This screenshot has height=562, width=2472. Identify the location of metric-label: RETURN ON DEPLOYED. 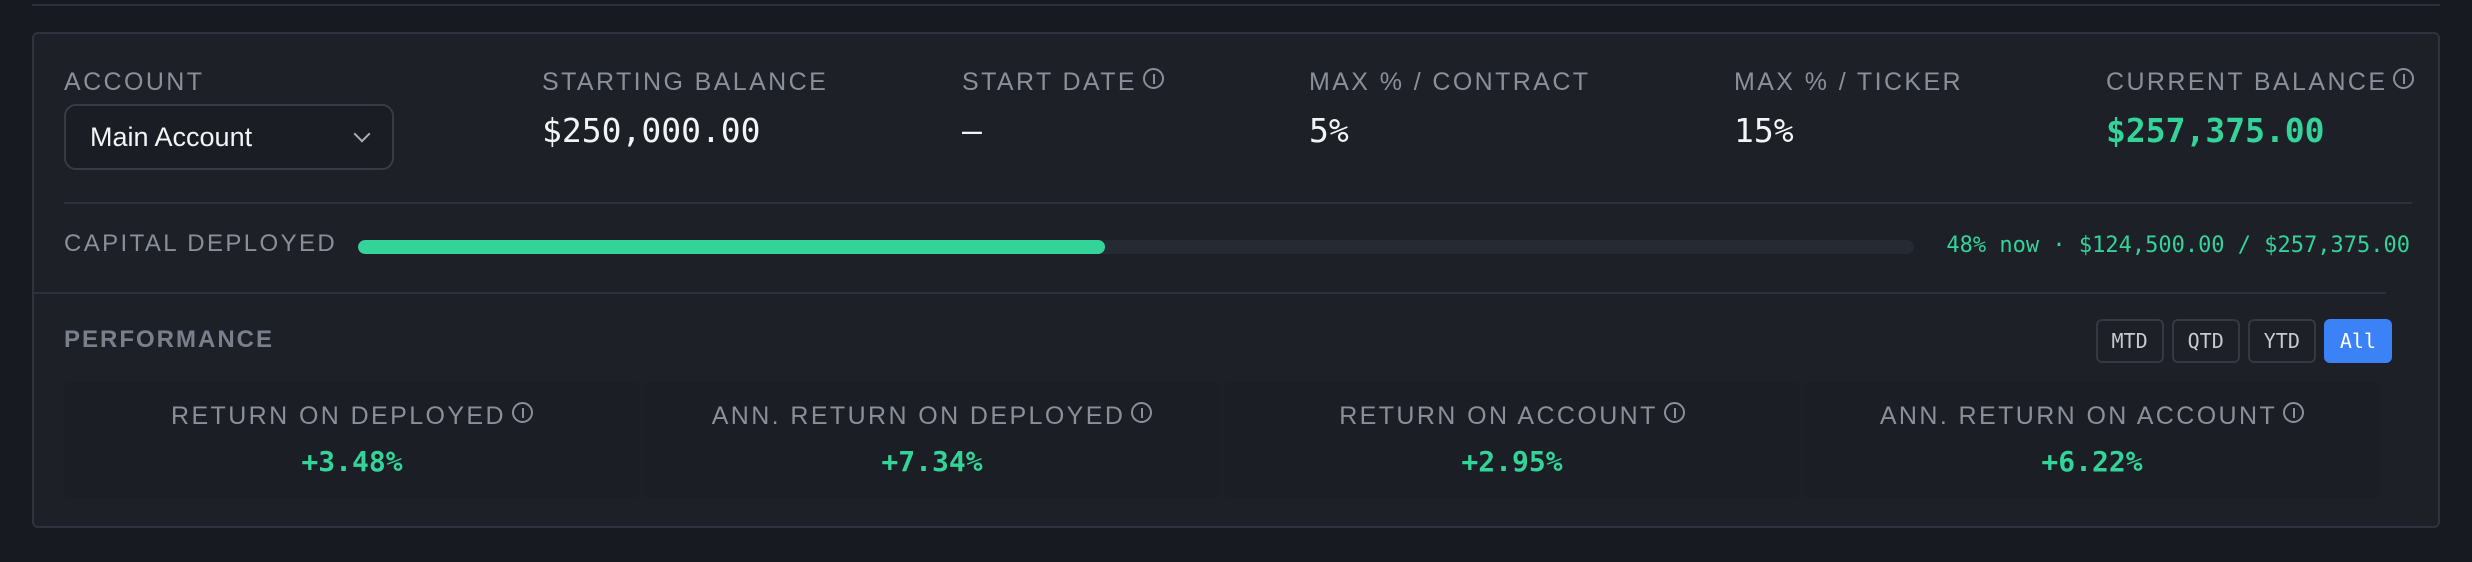
(338, 416).